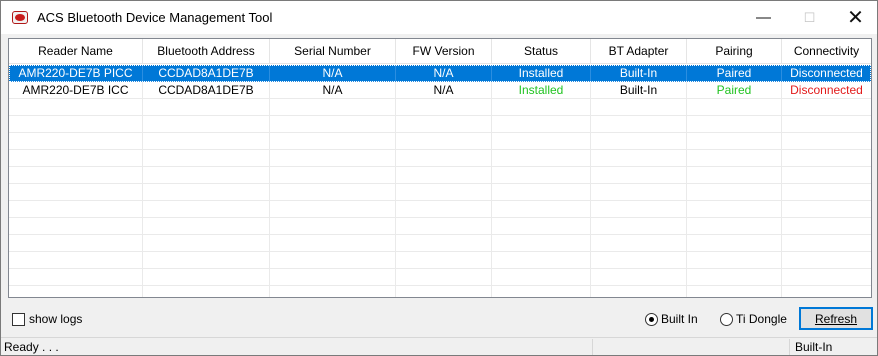 The width and height of the screenshot is (878, 356). I want to click on radio-ti-dongle-indicator, so click(726, 319).